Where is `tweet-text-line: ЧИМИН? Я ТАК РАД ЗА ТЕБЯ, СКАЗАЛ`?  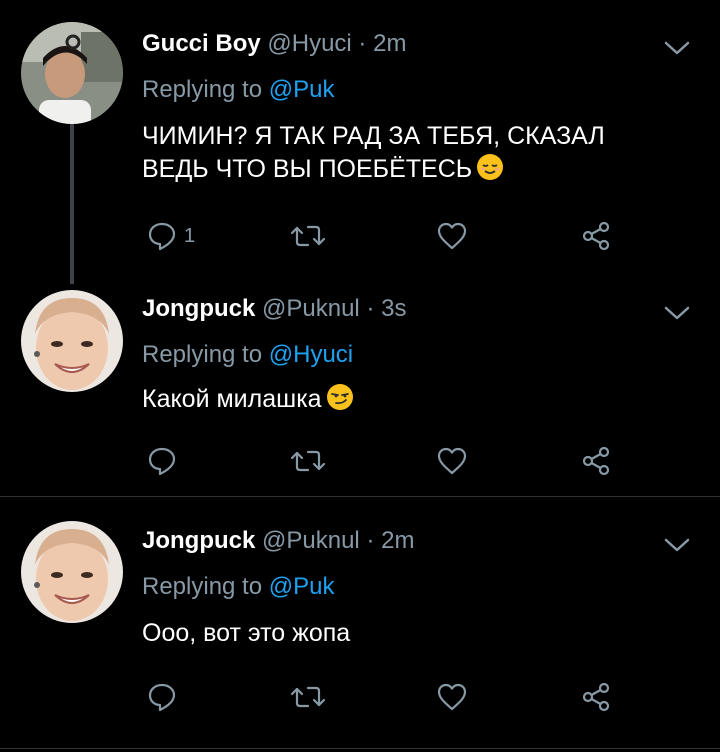
tweet-text-line: ЧИМИН? Я ТАК РАД ЗА ТЕБЯ, СКАЗАЛ is located at coordinates (373, 136).